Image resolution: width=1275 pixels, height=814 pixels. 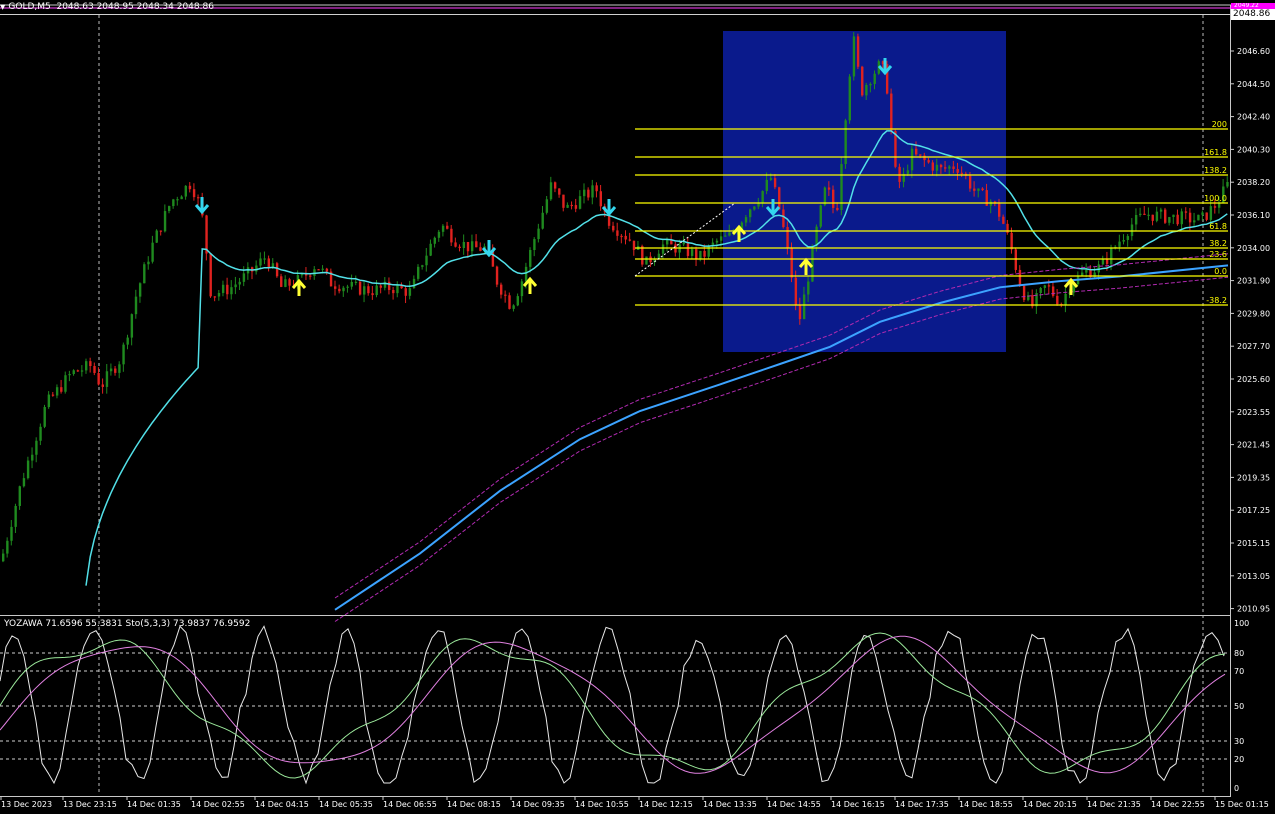 I want to click on highlight-rectangle, so click(x=864, y=191).